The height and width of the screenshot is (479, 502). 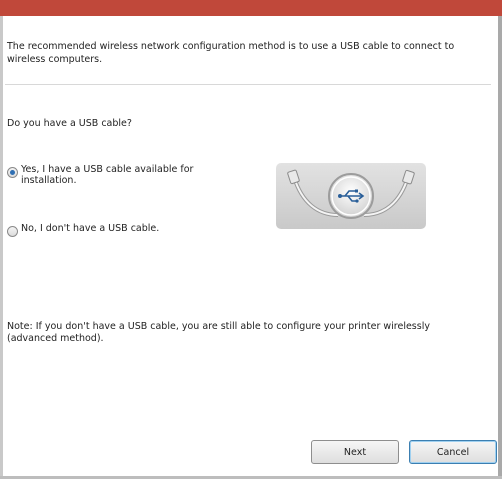 What do you see at coordinates (1, 247) in the screenshot?
I see `window-frame-left` at bounding box center [1, 247].